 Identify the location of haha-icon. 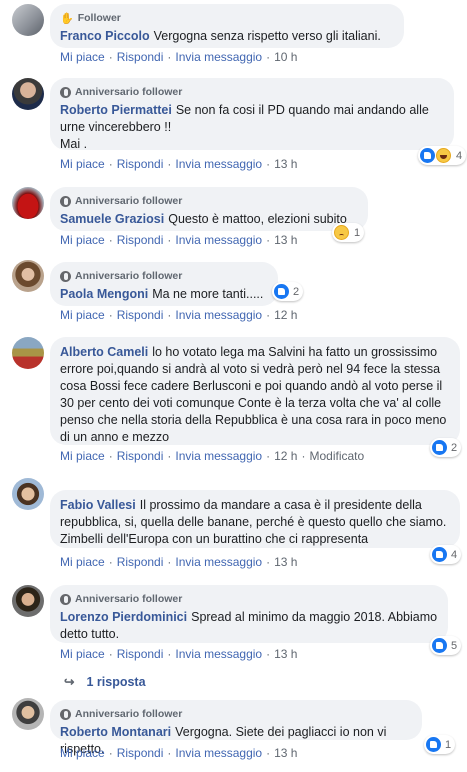
(443, 155).